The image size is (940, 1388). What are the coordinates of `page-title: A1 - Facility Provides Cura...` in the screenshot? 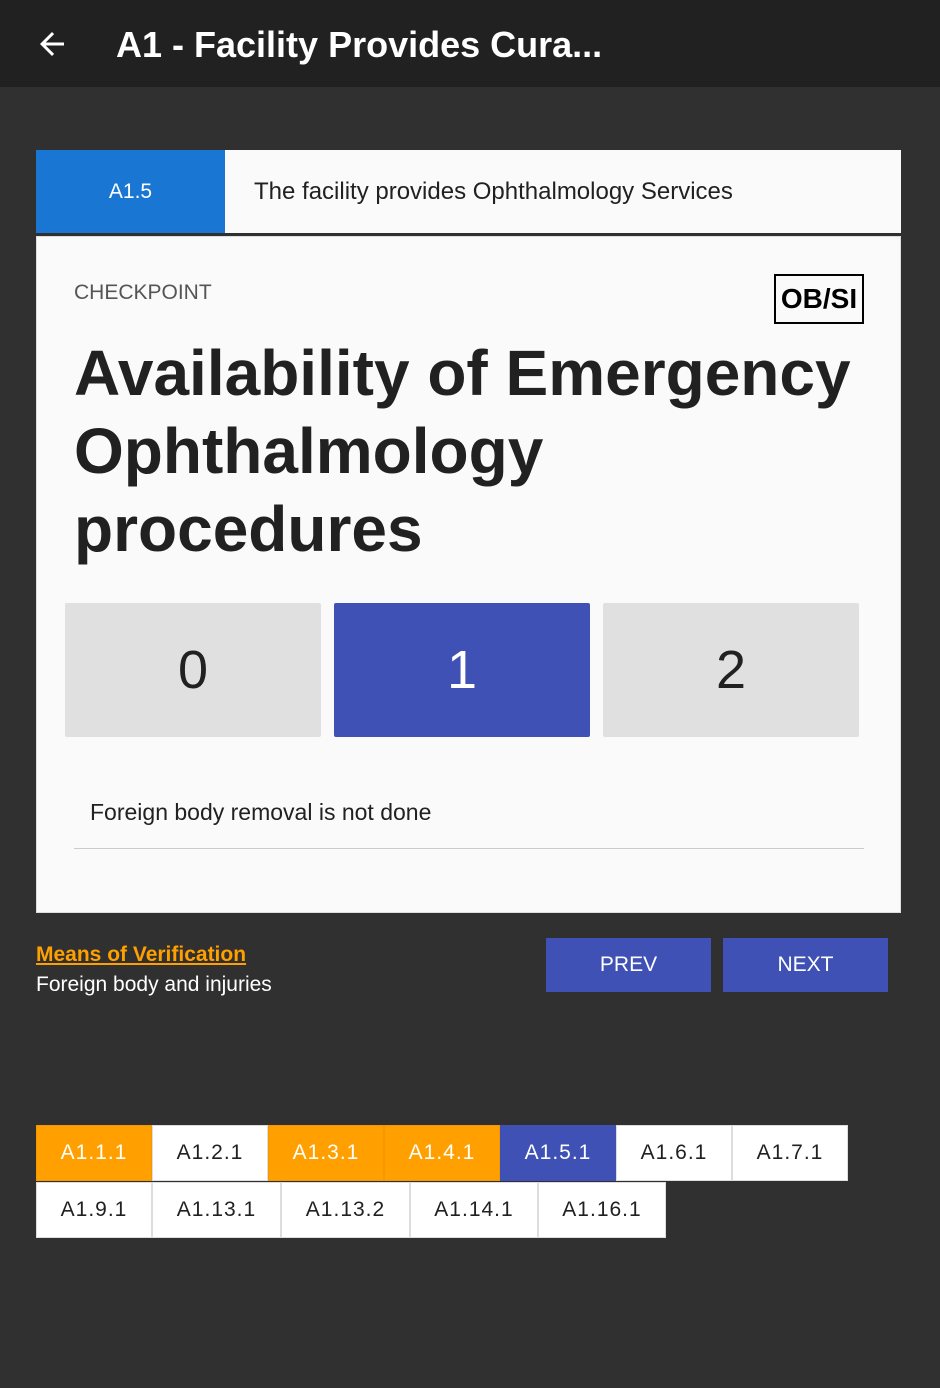 It's located at (359, 44).